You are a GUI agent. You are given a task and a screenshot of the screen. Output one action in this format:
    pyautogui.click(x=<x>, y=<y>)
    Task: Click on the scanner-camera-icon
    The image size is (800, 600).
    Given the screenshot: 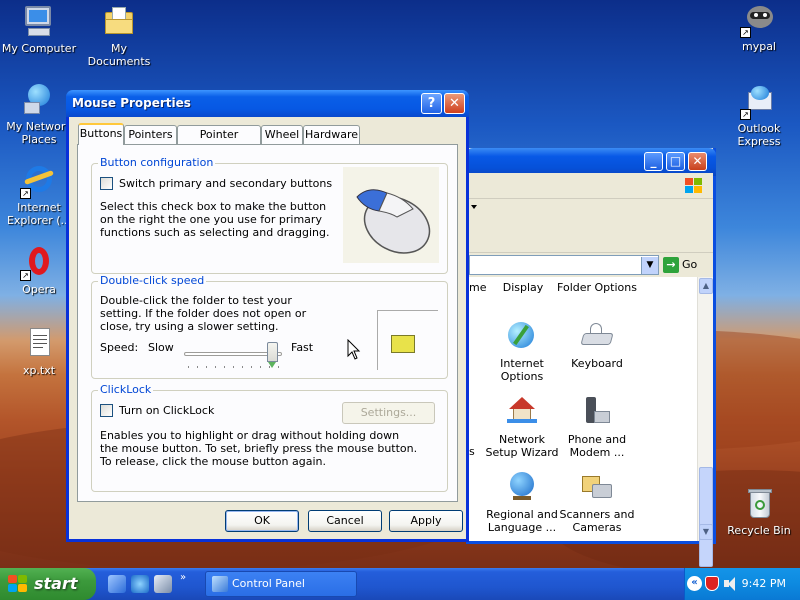 What is the action you would take?
    pyautogui.click(x=597, y=487)
    